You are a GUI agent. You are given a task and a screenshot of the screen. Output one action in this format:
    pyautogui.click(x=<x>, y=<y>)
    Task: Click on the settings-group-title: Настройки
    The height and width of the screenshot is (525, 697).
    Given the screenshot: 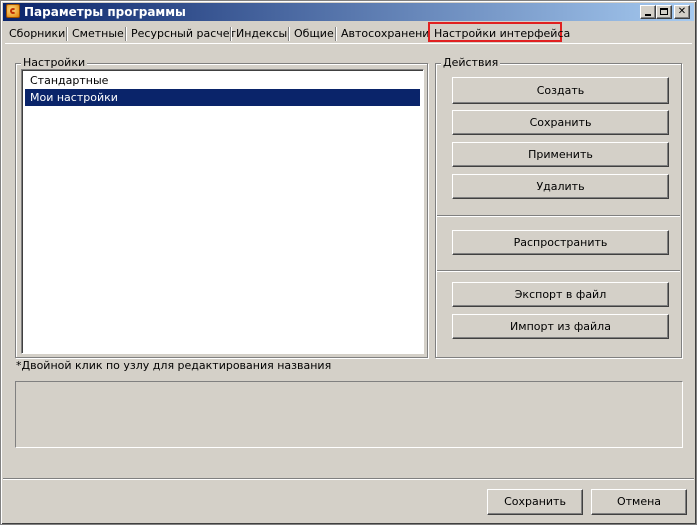 What is the action you would take?
    pyautogui.click(x=54, y=63)
    